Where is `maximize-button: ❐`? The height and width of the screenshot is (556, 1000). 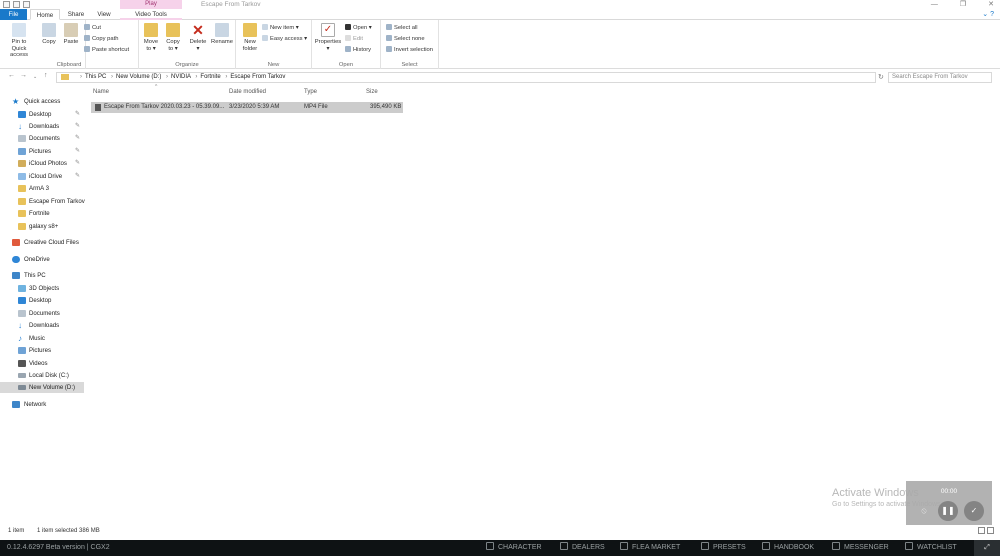
maximize-button: ❐ is located at coordinates (963, 4).